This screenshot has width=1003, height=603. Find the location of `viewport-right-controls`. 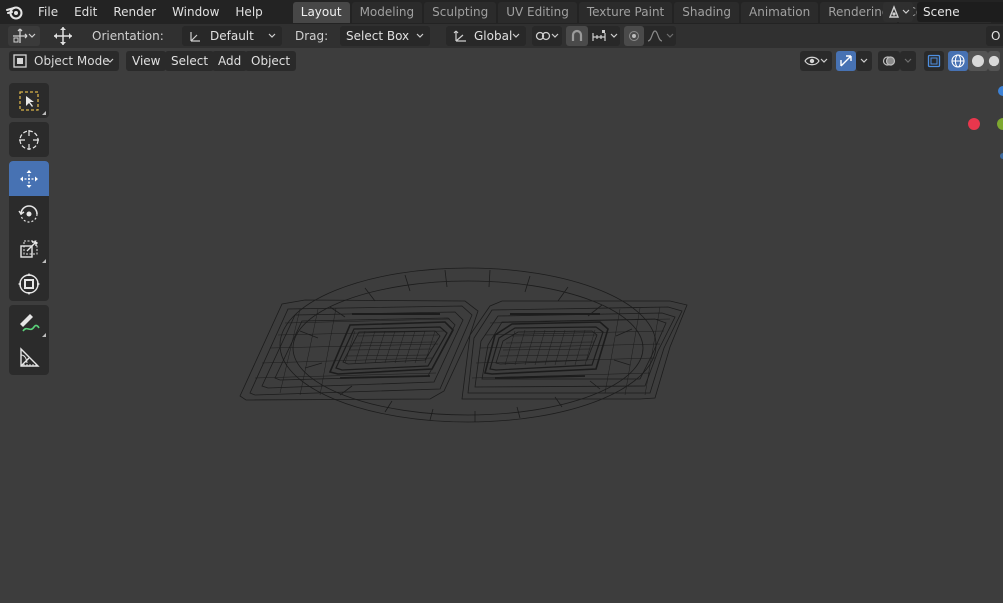

viewport-right-controls is located at coordinates (900, 61).